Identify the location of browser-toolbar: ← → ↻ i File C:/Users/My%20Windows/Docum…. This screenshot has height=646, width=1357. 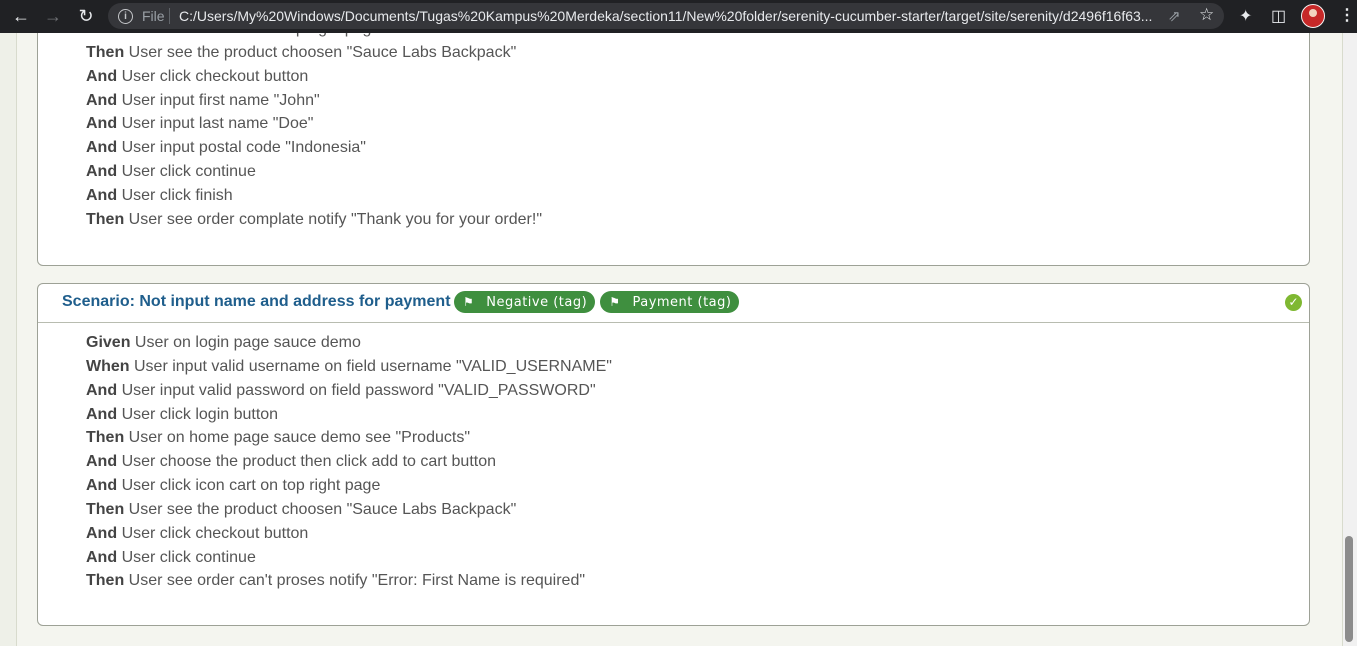
(678, 16).